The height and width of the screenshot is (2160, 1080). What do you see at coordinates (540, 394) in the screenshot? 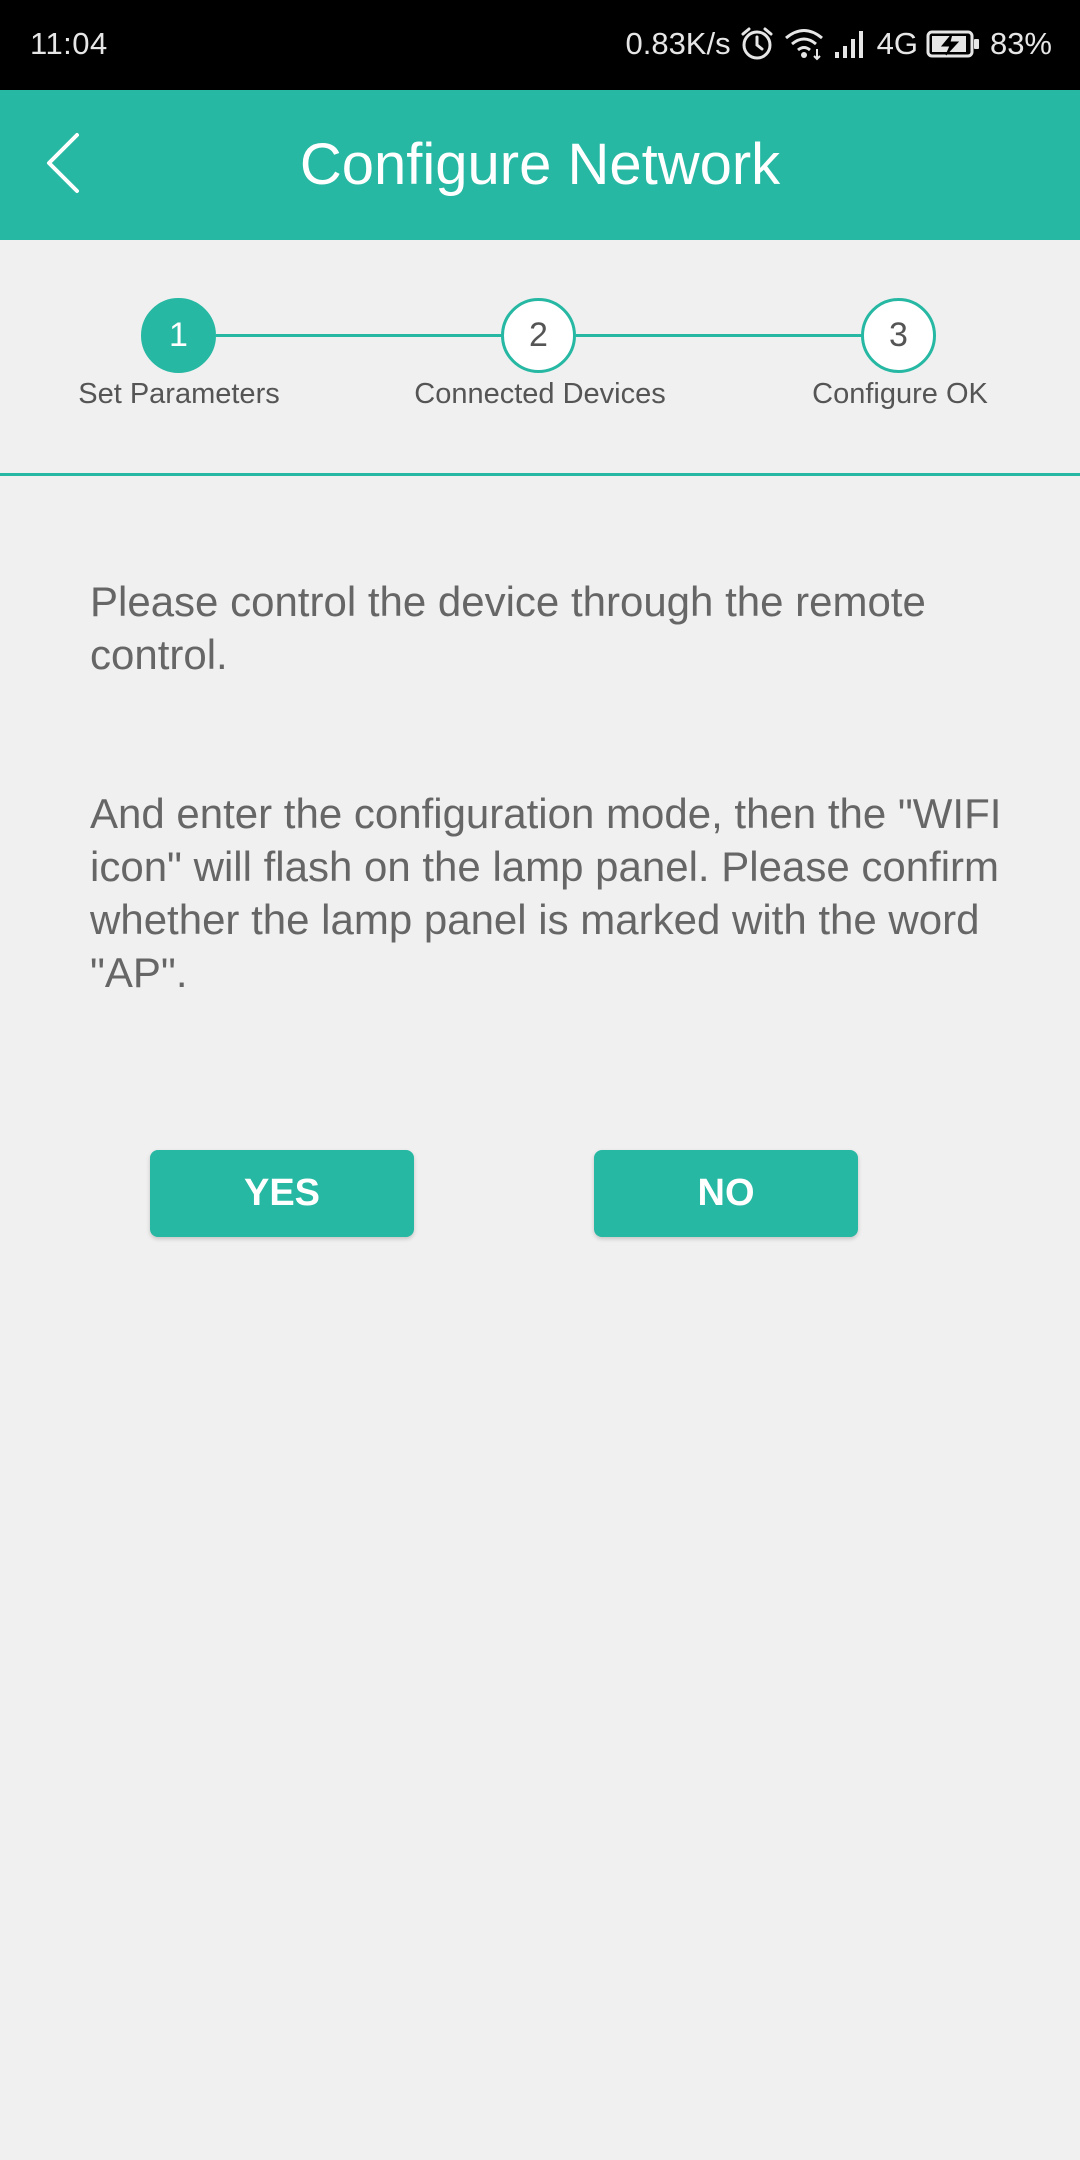
I see `step-2-label: Connected Devices` at bounding box center [540, 394].